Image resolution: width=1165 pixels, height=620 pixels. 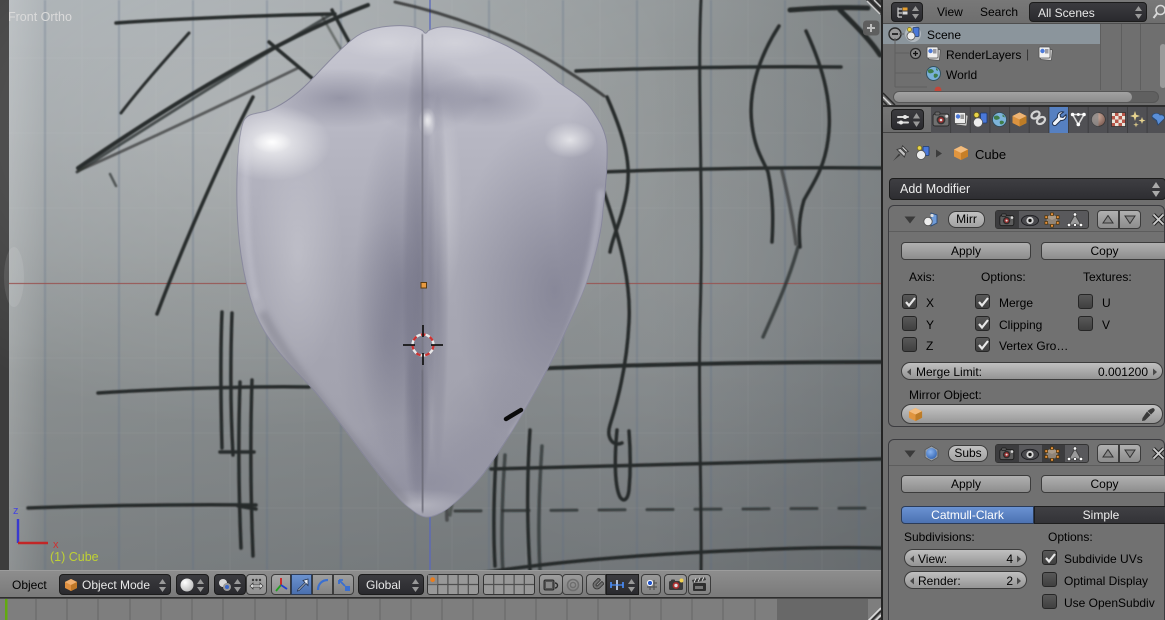 I want to click on svg-text: z, so click(x=16, y=511).